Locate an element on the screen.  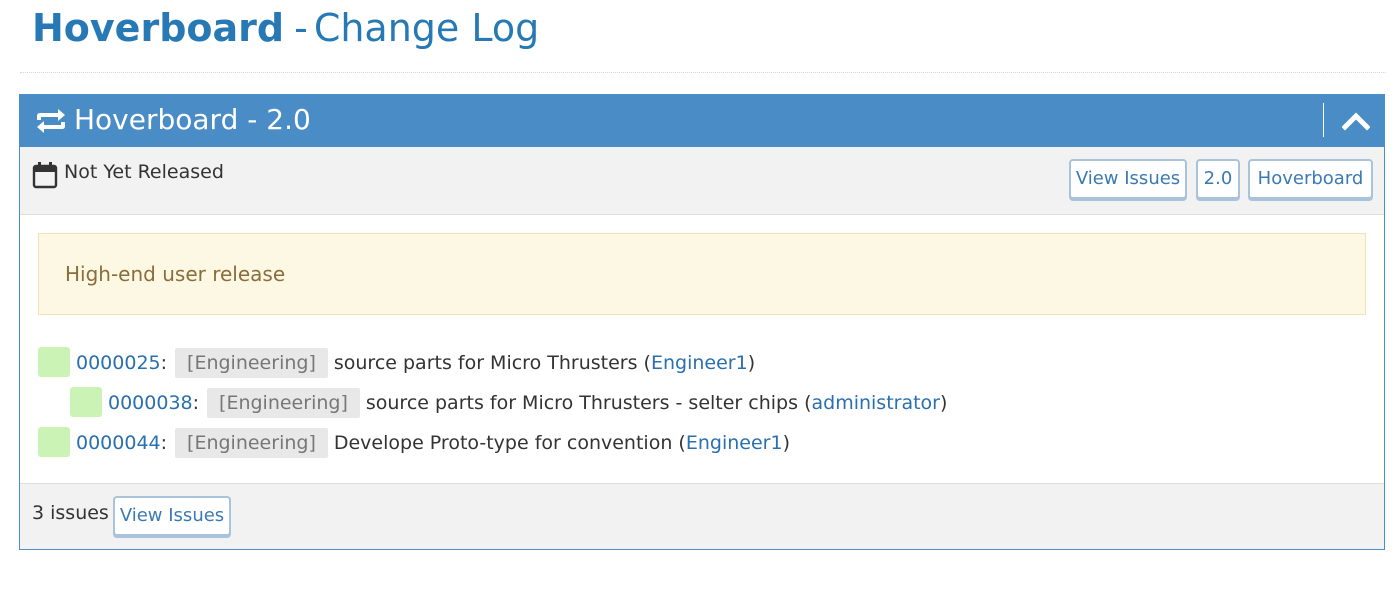
issue-id-link: 0000044 is located at coordinates (118, 443).